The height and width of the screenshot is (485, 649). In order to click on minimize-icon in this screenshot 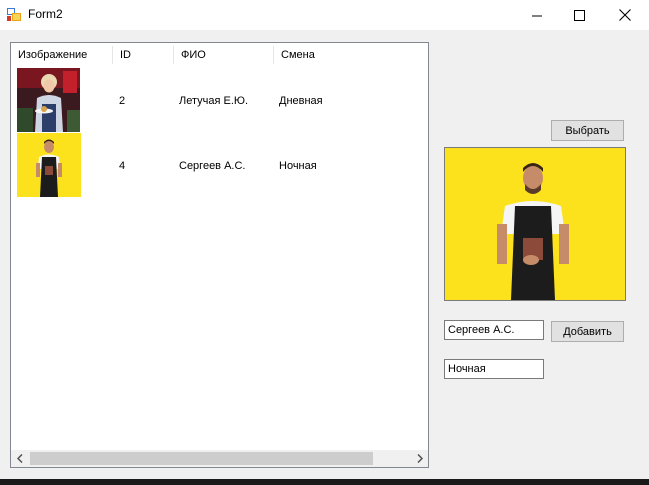, I will do `click(536, 15)`.